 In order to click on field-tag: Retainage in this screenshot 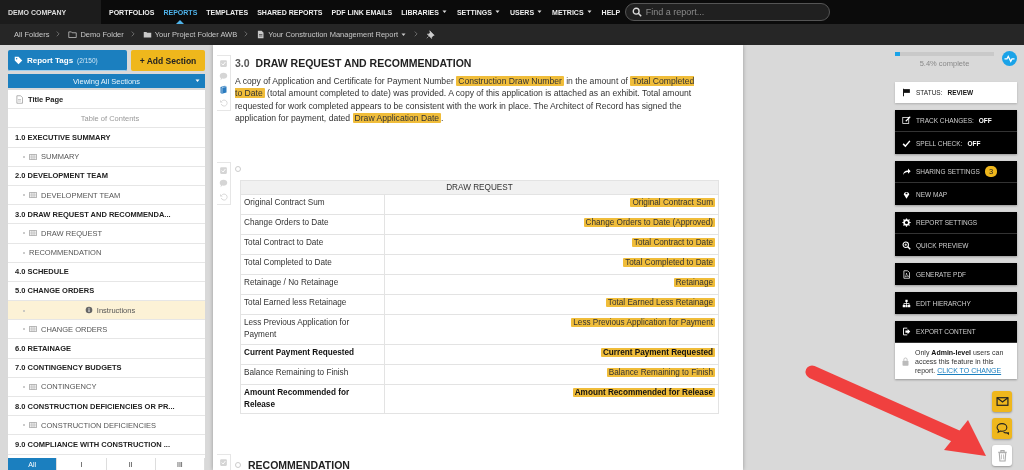, I will do `click(694, 283)`.